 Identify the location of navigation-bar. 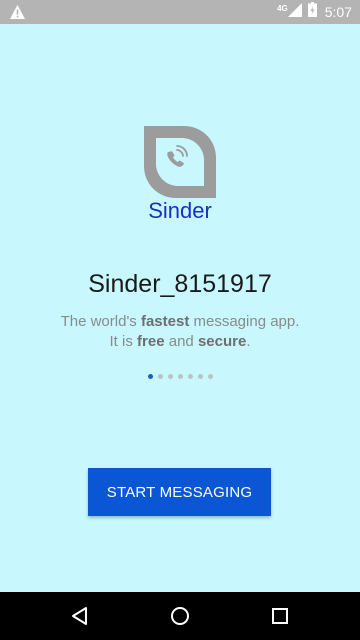
(180, 616).